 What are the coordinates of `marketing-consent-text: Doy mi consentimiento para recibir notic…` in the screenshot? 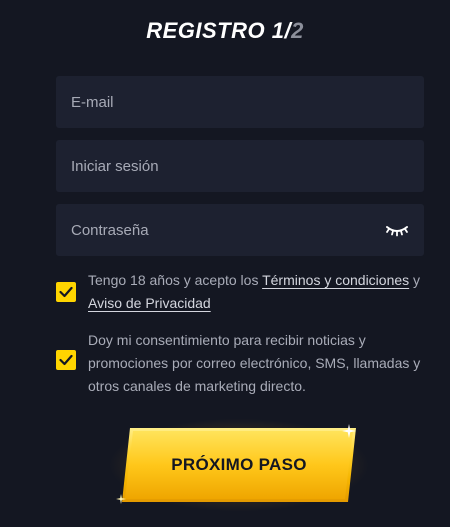 It's located at (254, 363).